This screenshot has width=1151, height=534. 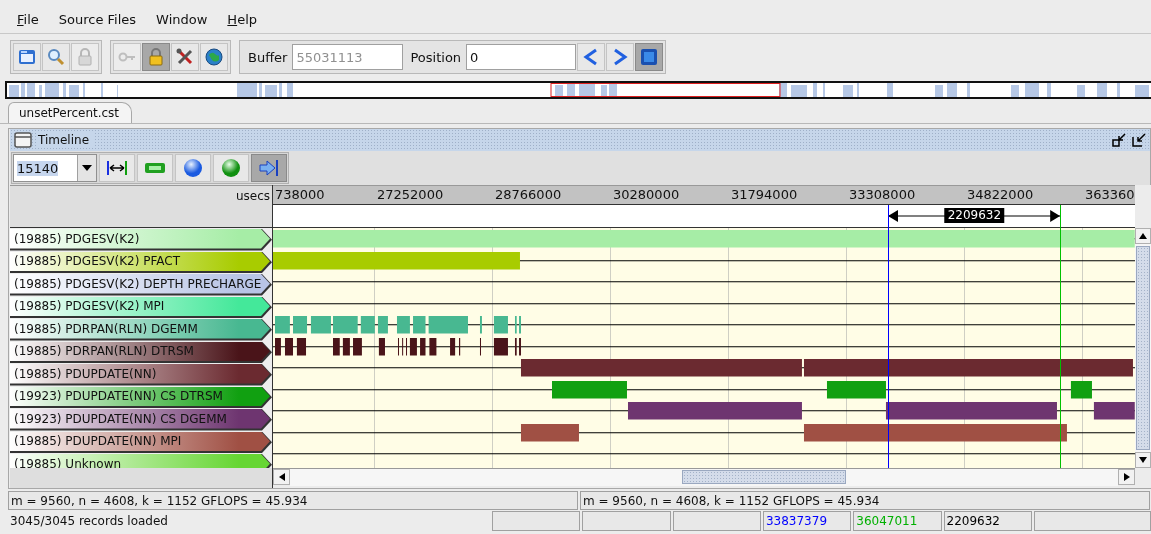 I want to click on menu-item: Help, so click(x=242, y=19).